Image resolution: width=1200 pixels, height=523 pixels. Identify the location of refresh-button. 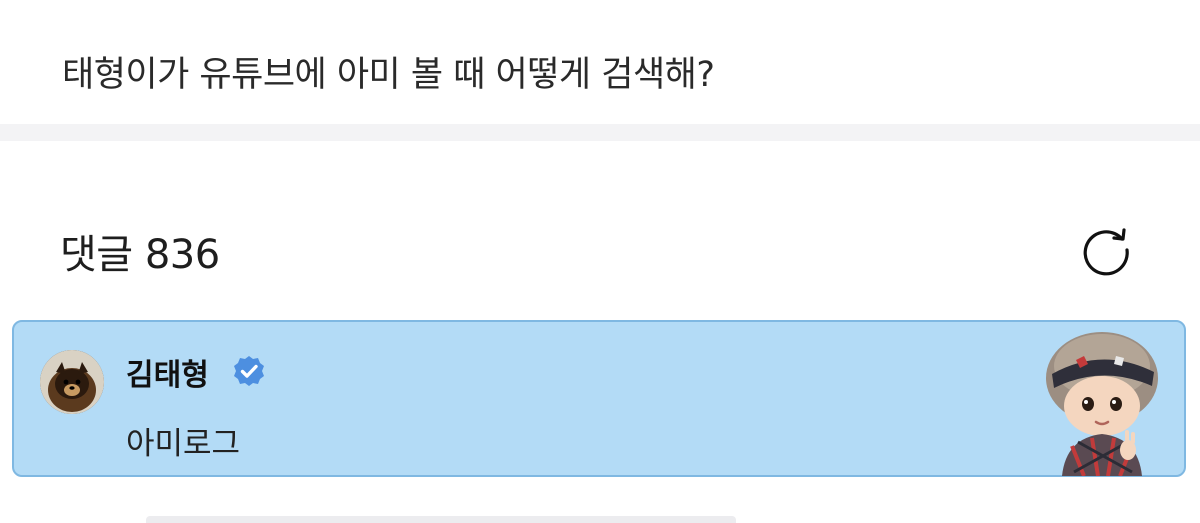
(1106, 250).